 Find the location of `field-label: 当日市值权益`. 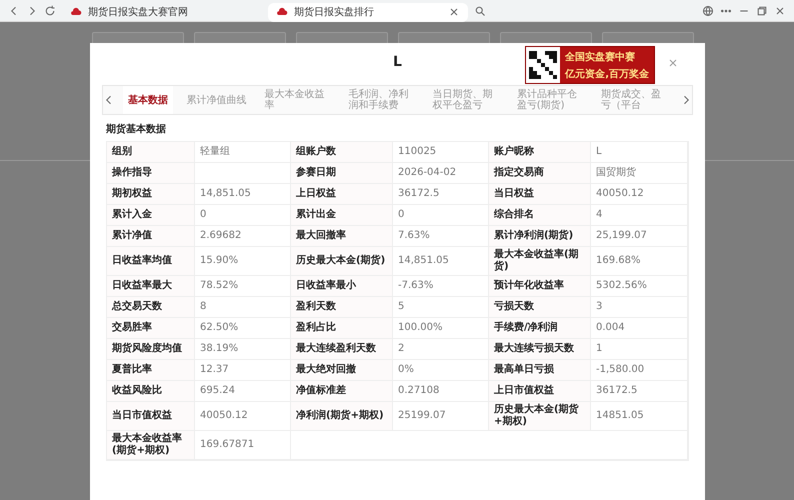

field-label: 当日市值权益 is located at coordinates (151, 416).